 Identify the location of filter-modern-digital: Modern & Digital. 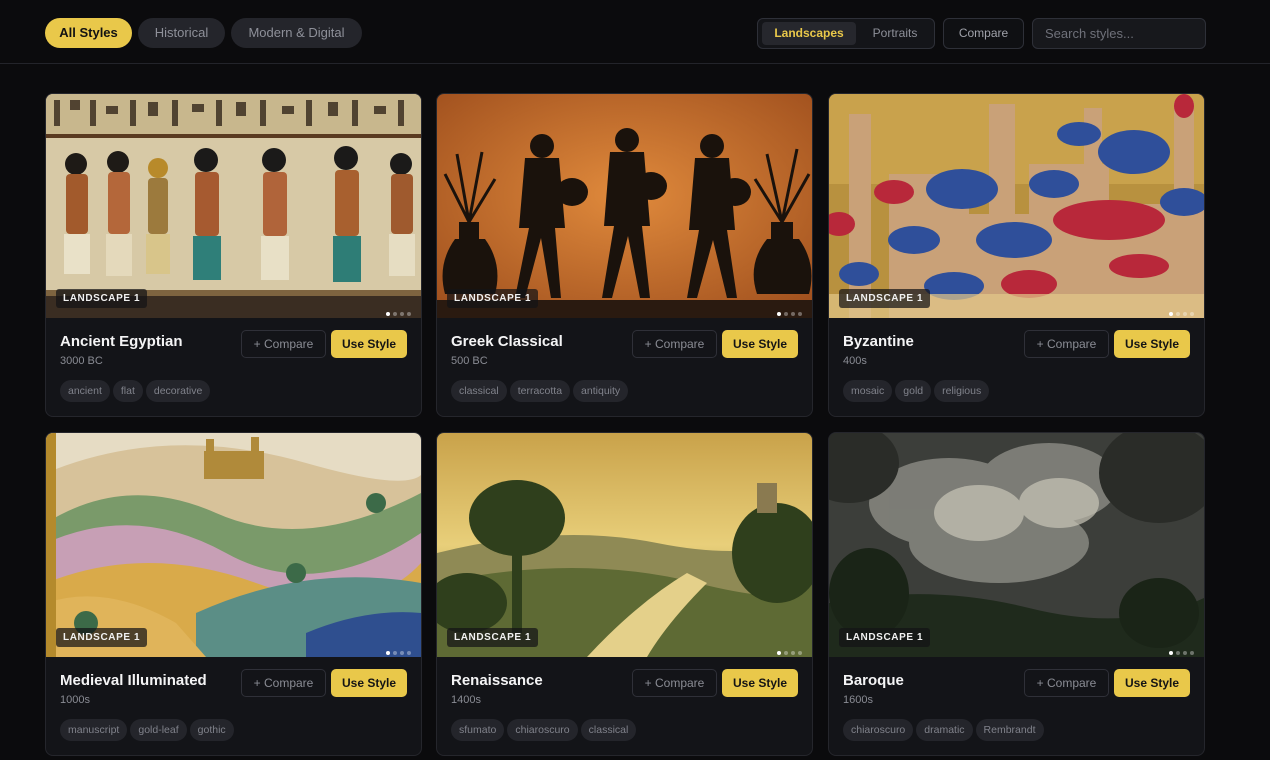
(296, 33).